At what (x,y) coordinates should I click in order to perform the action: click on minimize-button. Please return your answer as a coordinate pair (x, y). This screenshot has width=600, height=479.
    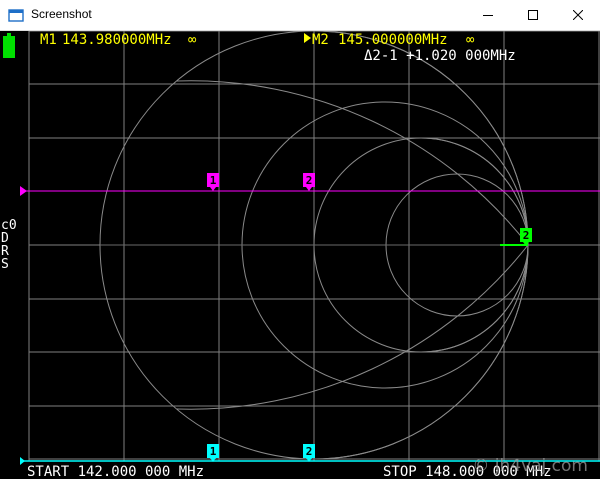
    Looking at the image, I should click on (487, 15).